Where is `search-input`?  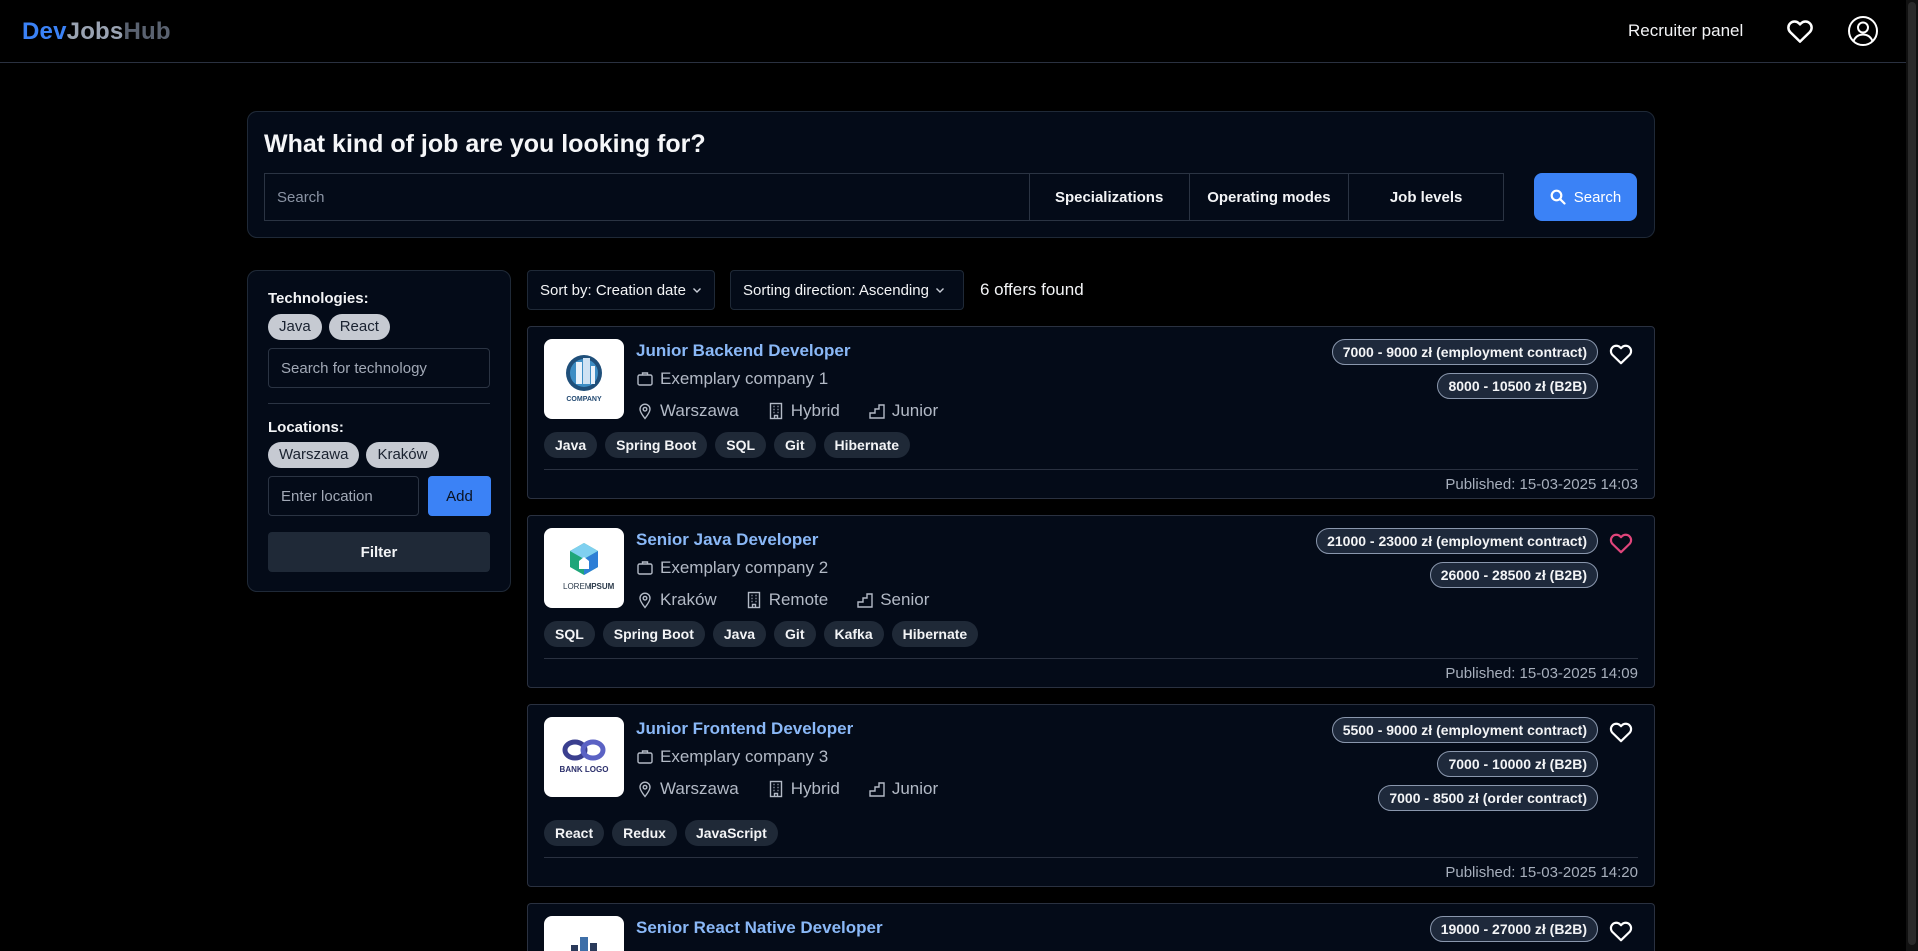 search-input is located at coordinates (647, 197).